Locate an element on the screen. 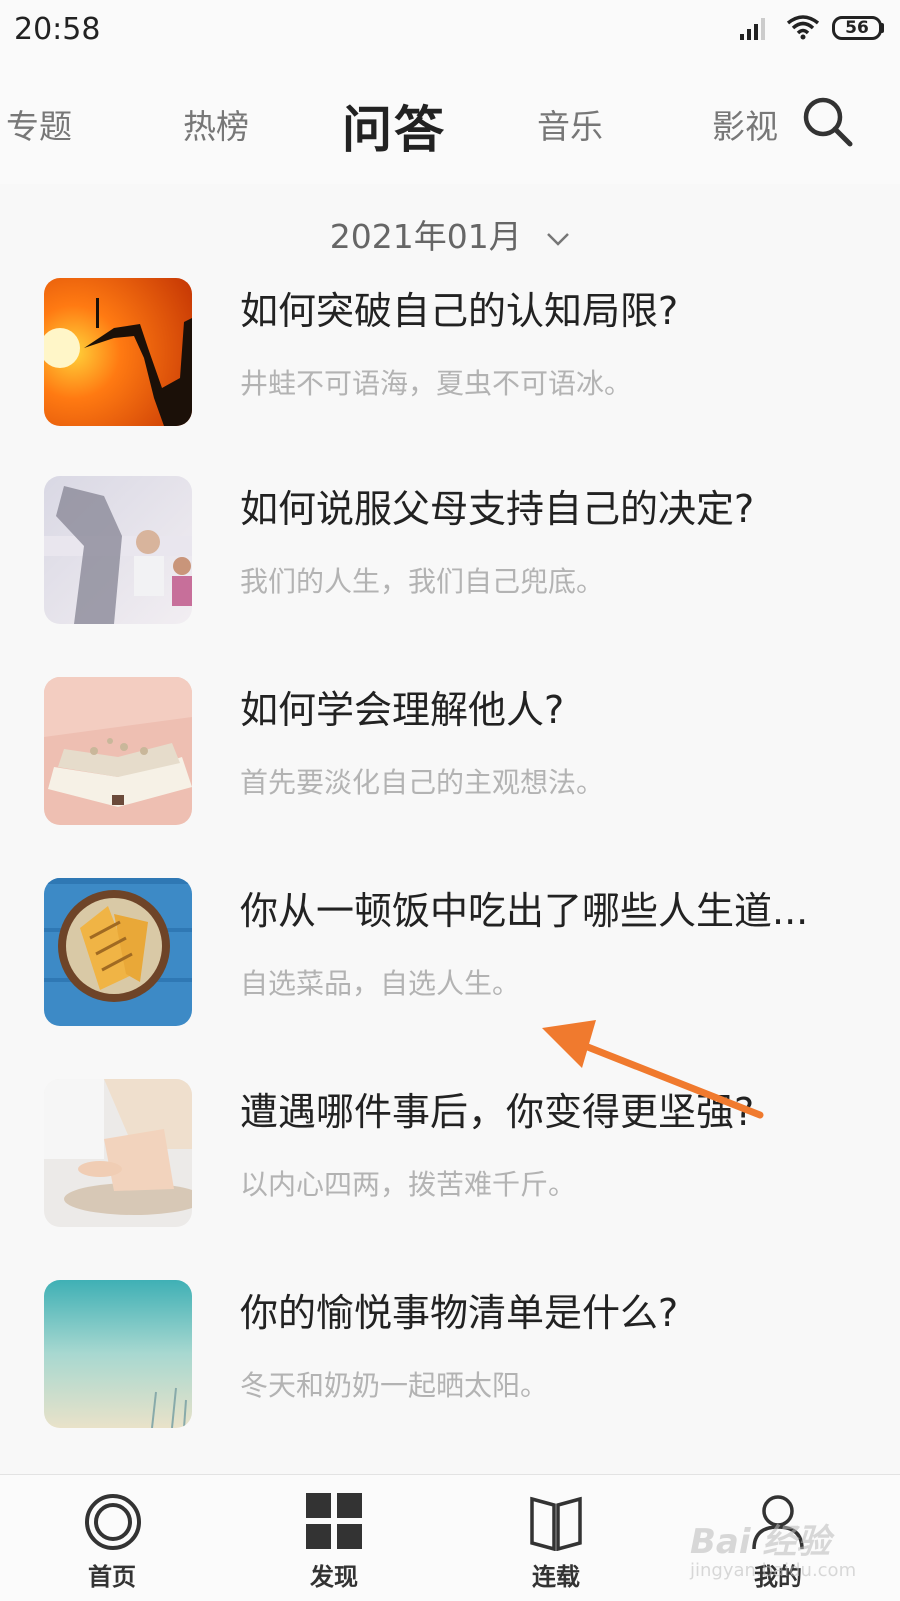 This screenshot has height=1601, width=900. item-title: 如何说服父母支持自己的决定? is located at coordinates (497, 509).